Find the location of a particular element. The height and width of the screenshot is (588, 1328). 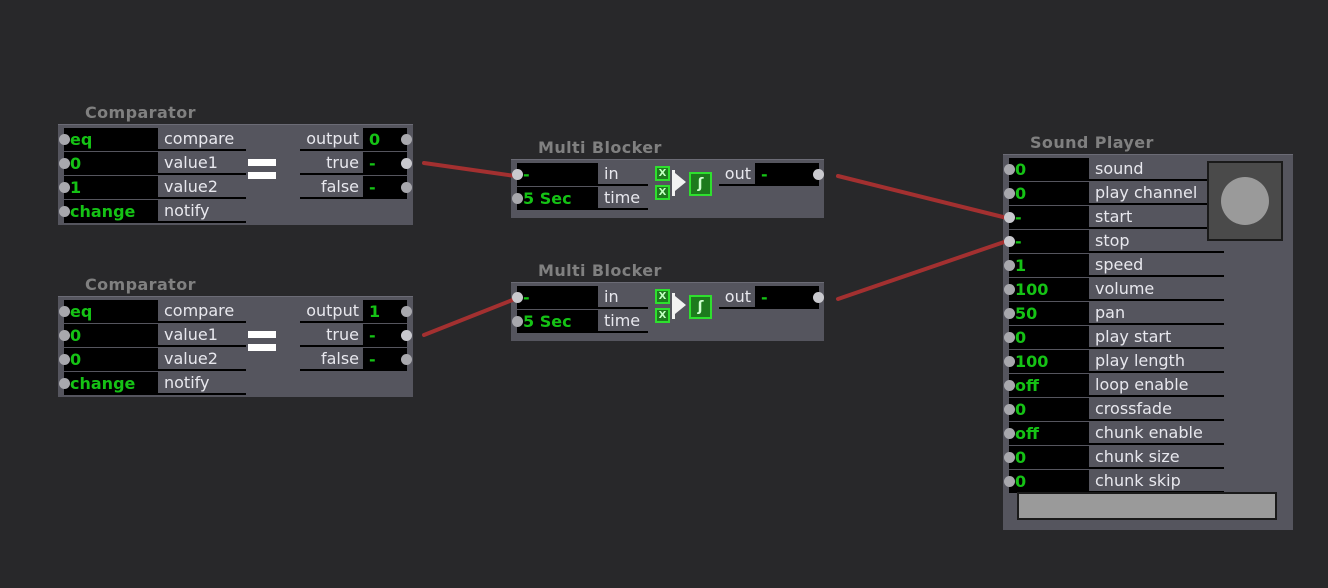

input-value-speed: 1 is located at coordinates (1049, 265).